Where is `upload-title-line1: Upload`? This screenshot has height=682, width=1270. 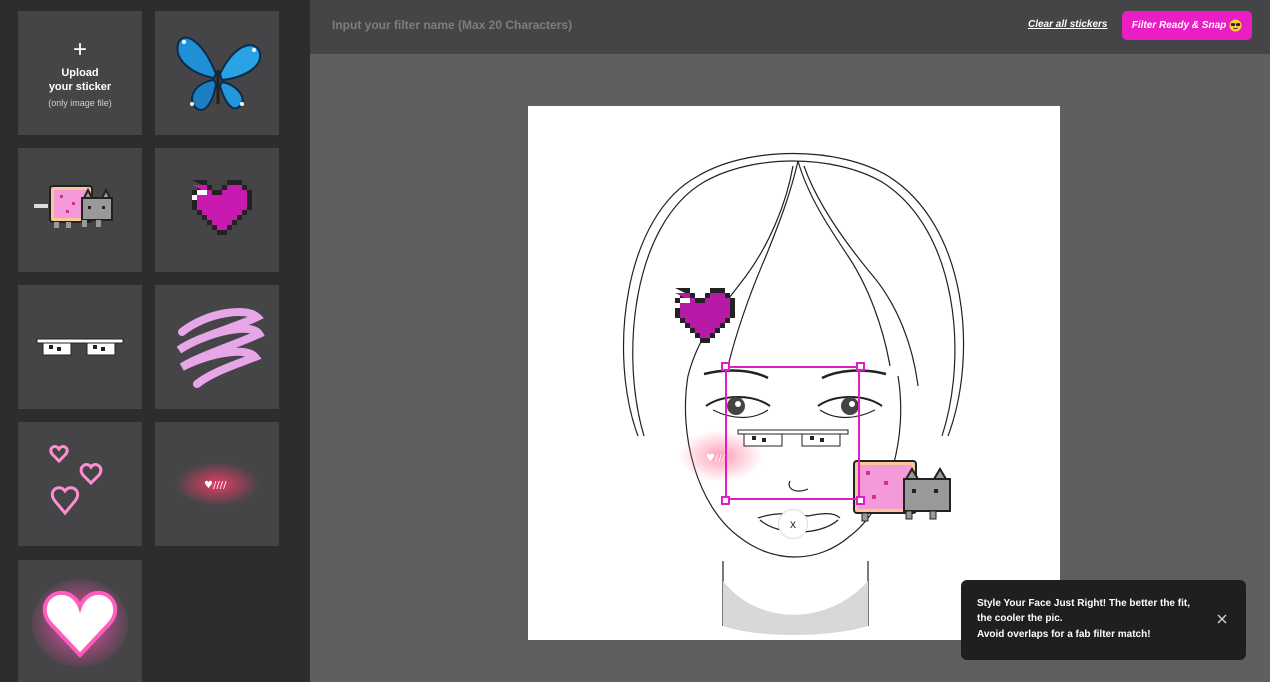
upload-title-line1: Upload is located at coordinates (80, 73).